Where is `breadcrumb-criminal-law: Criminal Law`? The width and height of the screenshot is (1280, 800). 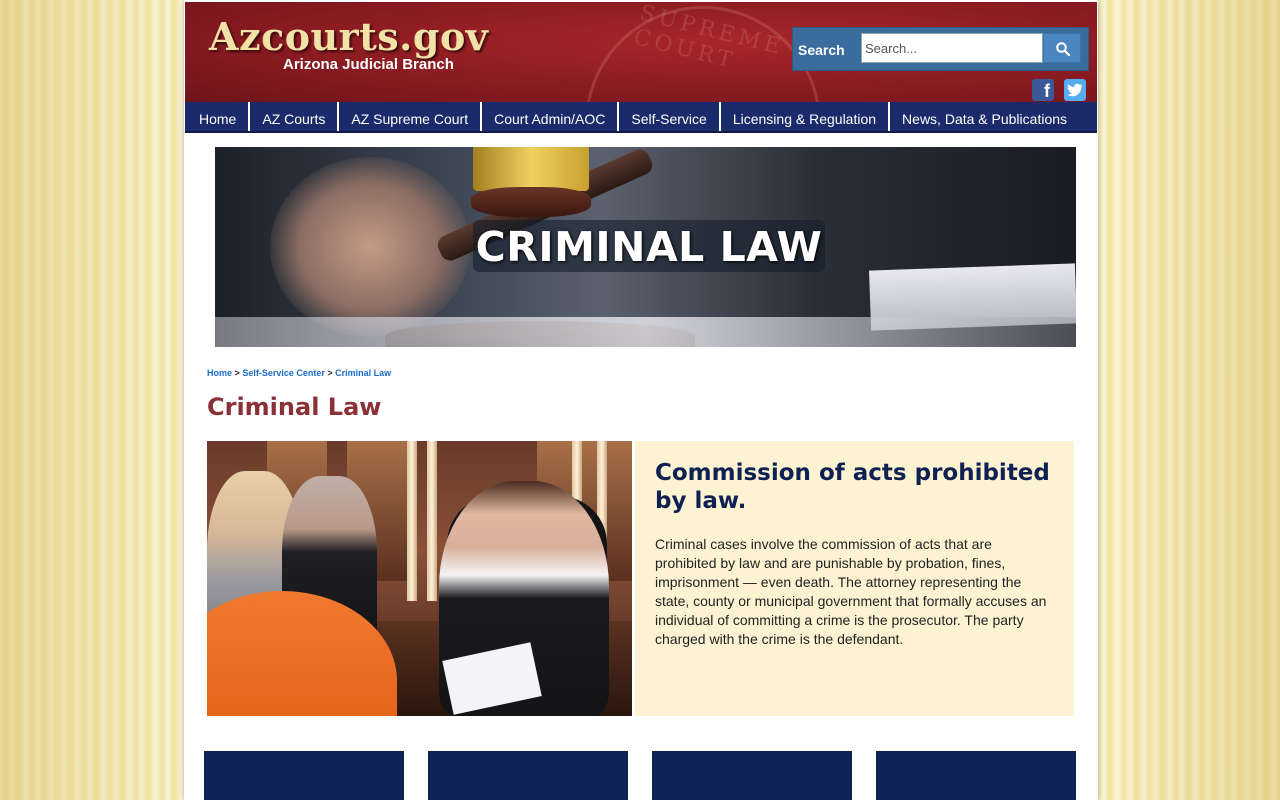
breadcrumb-criminal-law: Criminal Law is located at coordinates (363, 373).